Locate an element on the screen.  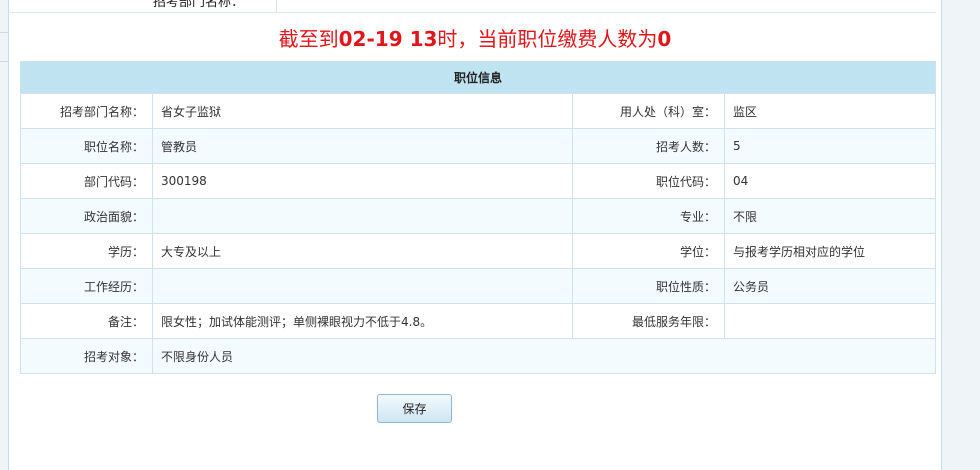
min-service-years-label: 最低服务年限： is located at coordinates (648, 321).